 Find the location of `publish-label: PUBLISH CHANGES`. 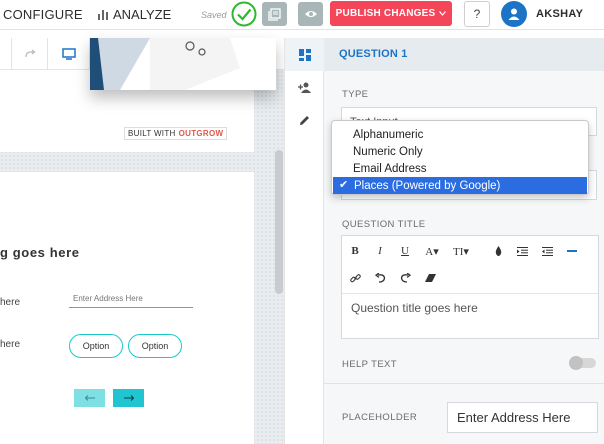

publish-label: PUBLISH CHANGES is located at coordinates (385, 13).